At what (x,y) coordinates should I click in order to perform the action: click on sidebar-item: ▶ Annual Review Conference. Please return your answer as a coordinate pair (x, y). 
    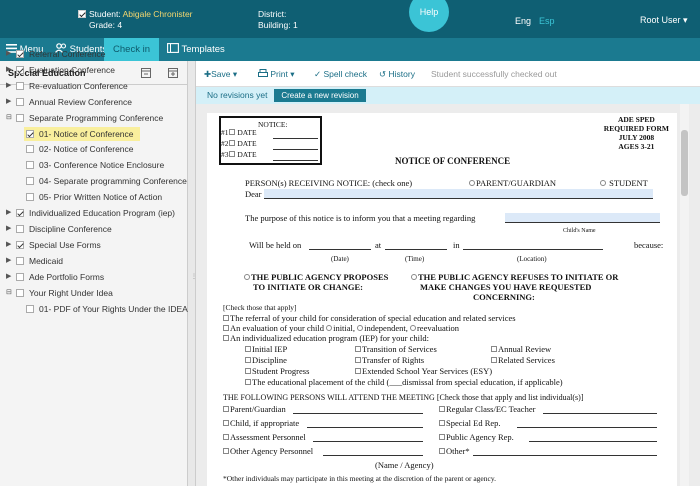
    Looking at the image, I should click on (69, 102).